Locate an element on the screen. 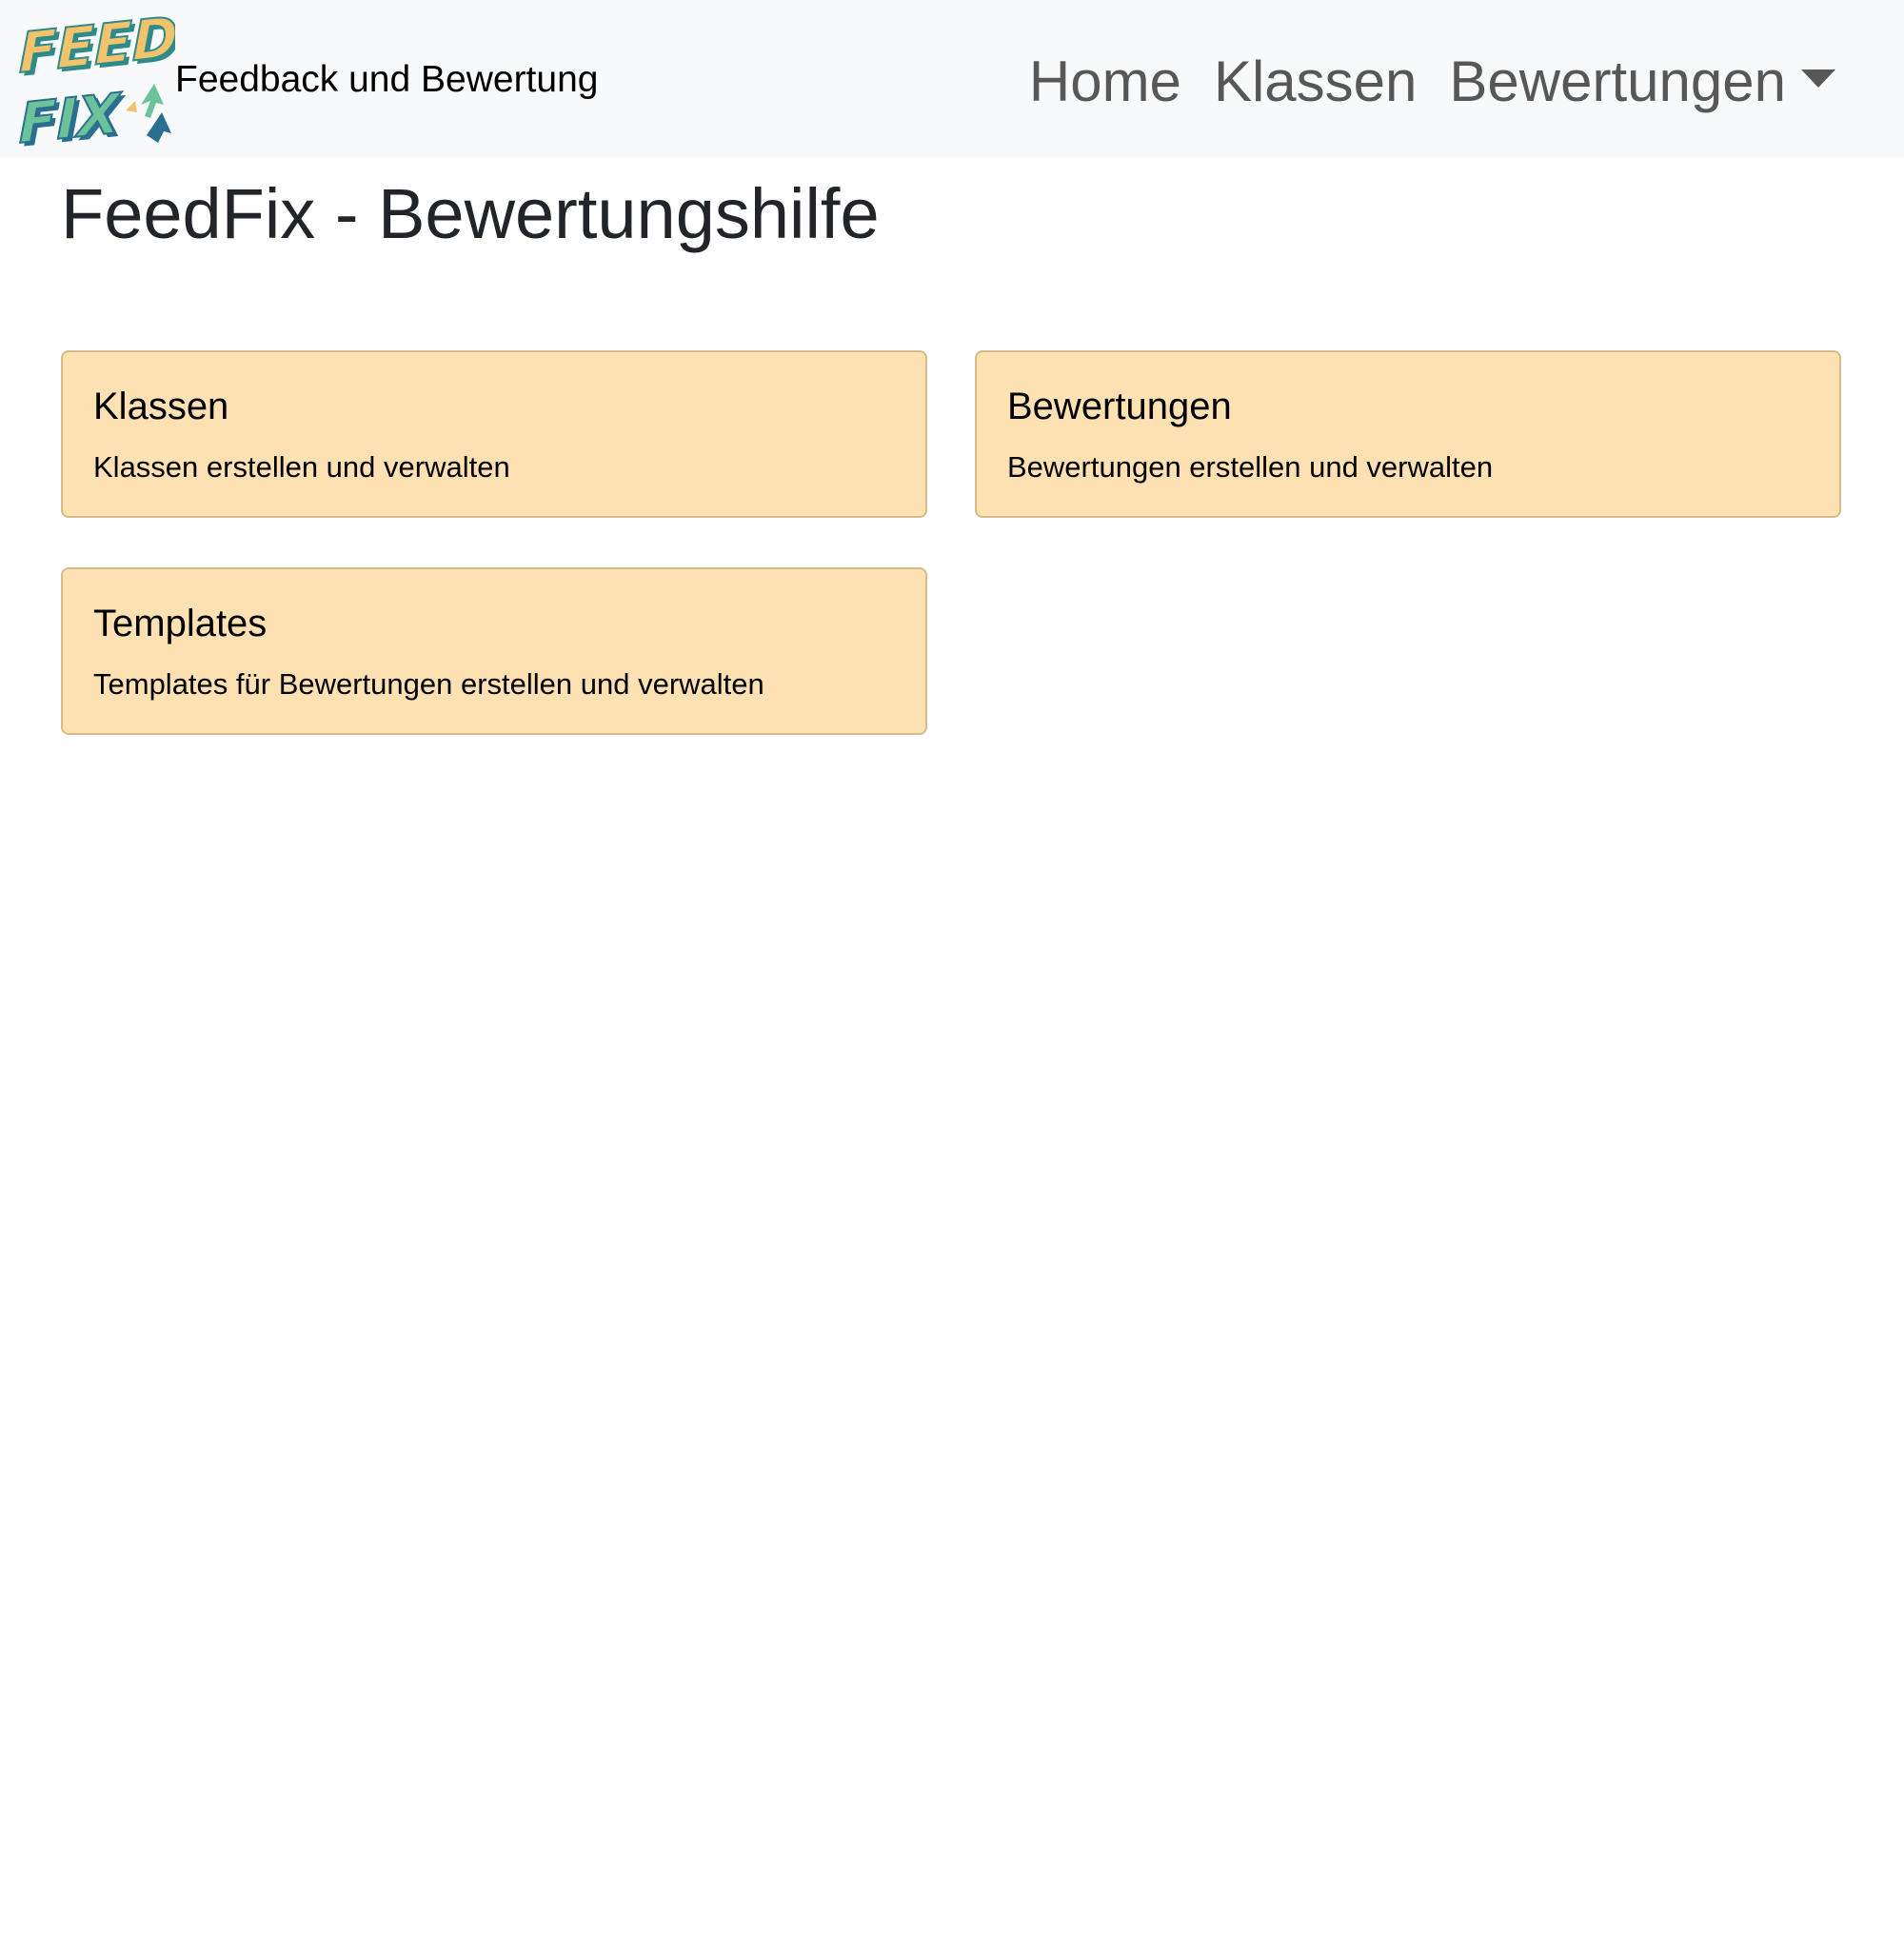 The height and width of the screenshot is (1942, 1904). nav-home: Home is located at coordinates (1105, 82).